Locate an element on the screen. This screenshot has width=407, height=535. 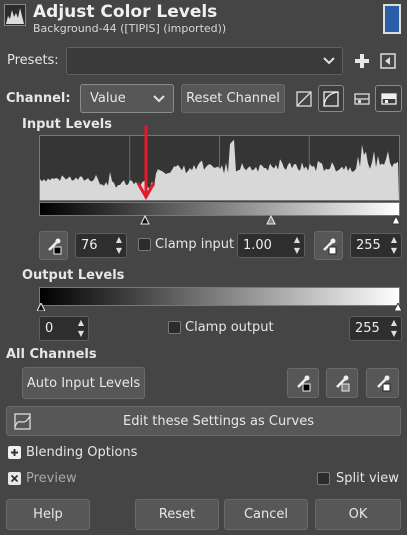
preview-checkbox is located at coordinates (14, 478).